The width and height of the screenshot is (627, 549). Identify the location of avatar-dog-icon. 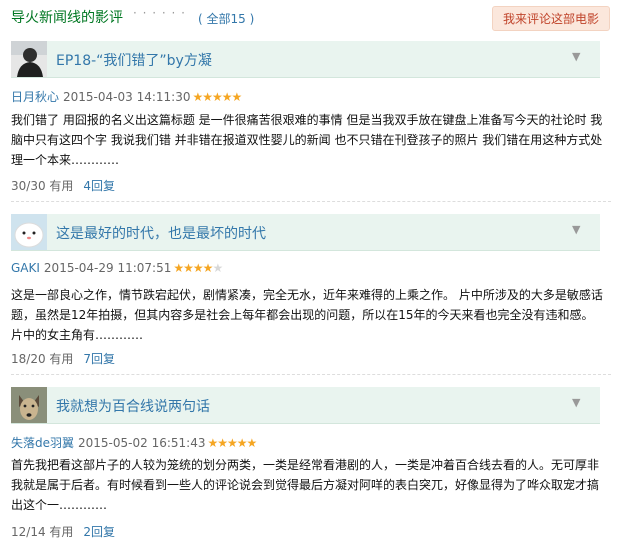
(29, 405).